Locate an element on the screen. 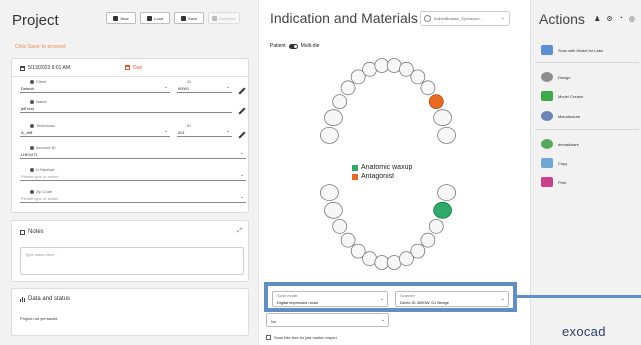  tools-icon is located at coordinates (32, 125).